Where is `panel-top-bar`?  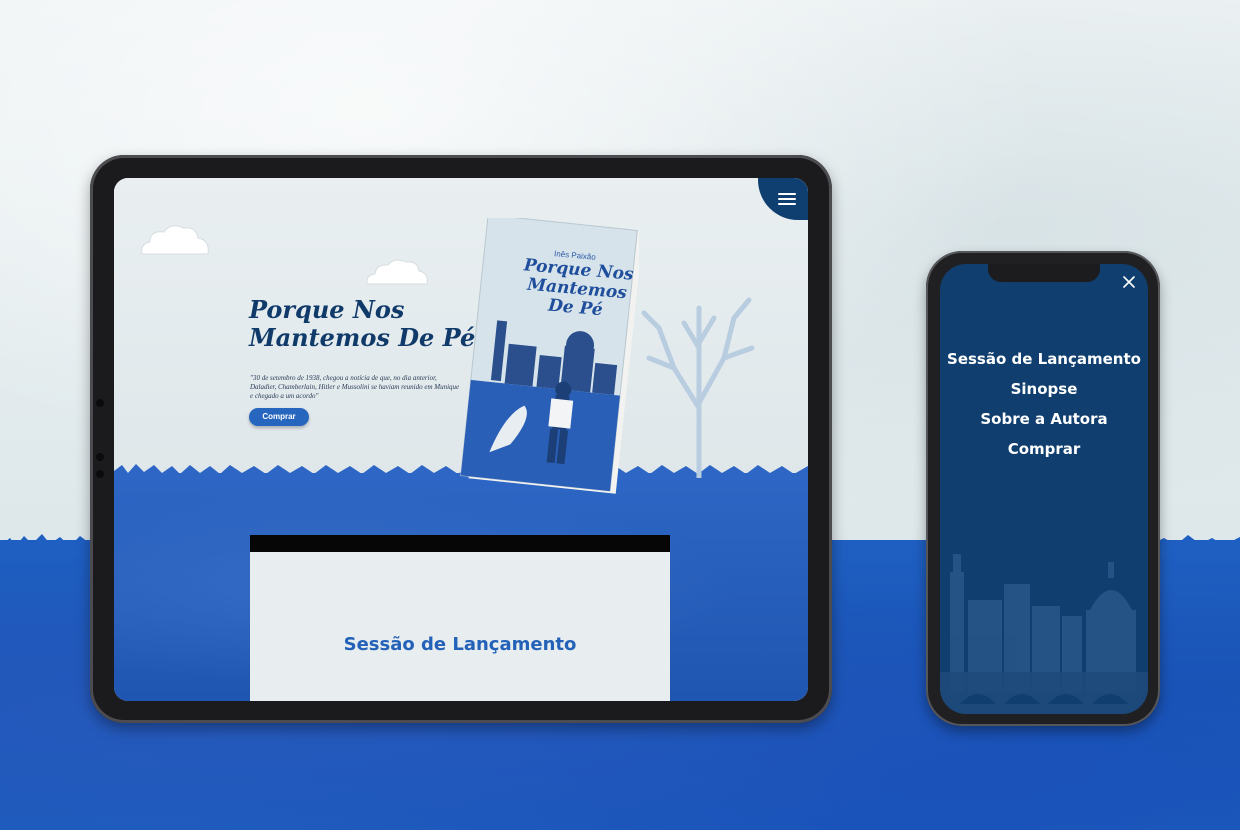
panel-top-bar is located at coordinates (460, 543).